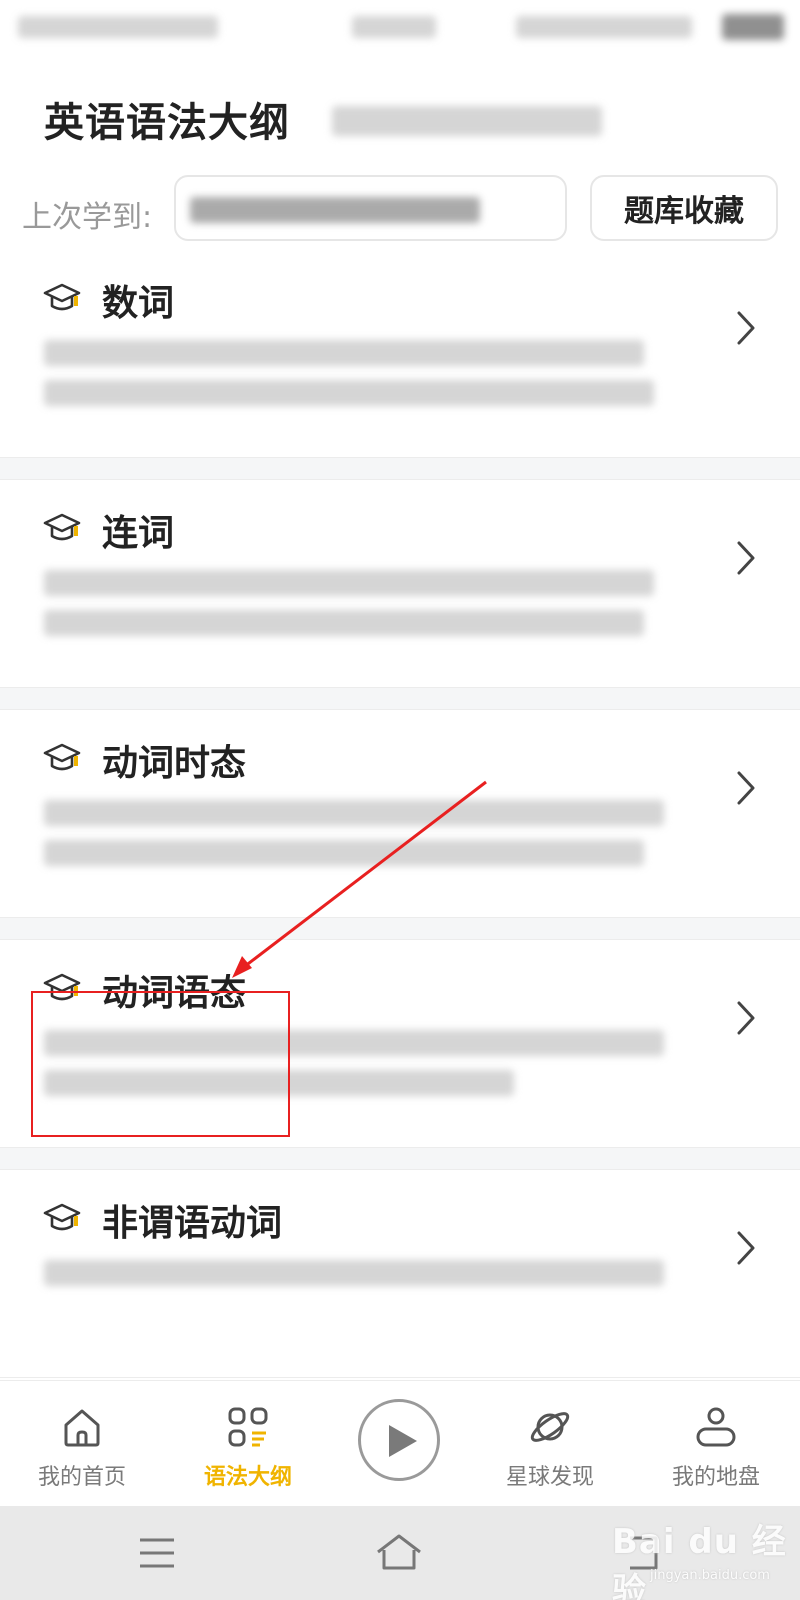  What do you see at coordinates (684, 208) in the screenshot?
I see `favorites-button: 题库收藏` at bounding box center [684, 208].